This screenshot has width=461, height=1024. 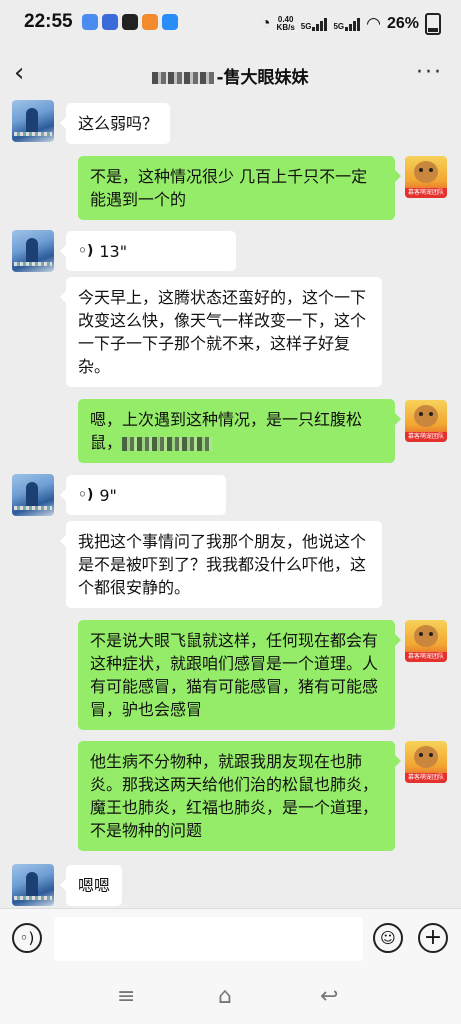 I want to click on message-bubble: 嗯嗯, so click(x=91, y=885).